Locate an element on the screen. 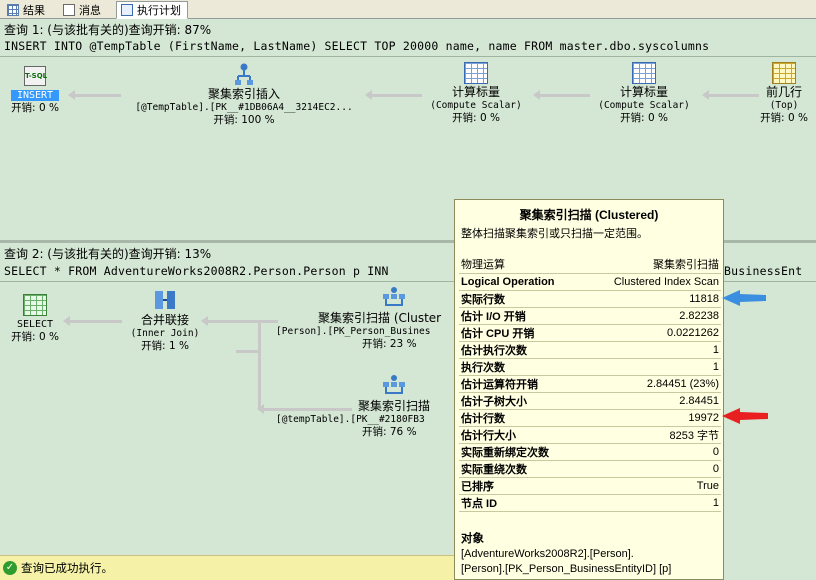 The image size is (816, 580). tooltip-row: 估计子树大小 2.84451 is located at coordinates (590, 401).